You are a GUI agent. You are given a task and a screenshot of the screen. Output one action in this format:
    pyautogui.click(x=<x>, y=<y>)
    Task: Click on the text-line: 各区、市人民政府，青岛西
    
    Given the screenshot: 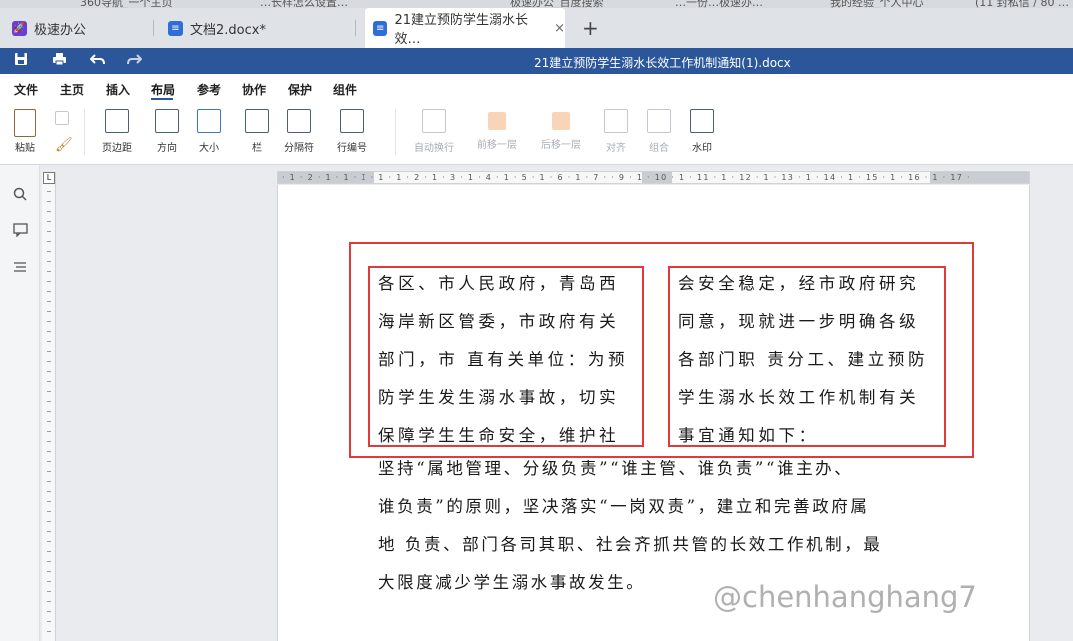 What is the action you would take?
    pyautogui.click(x=499, y=283)
    